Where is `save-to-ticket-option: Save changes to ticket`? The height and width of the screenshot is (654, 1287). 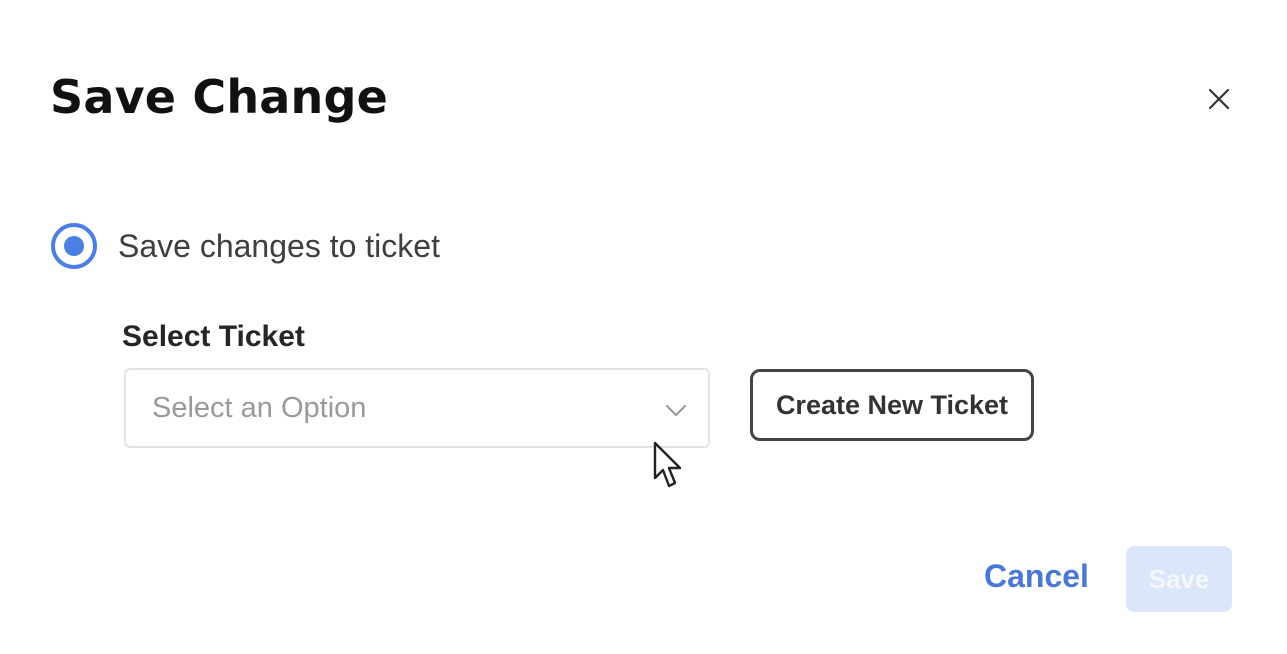
save-to-ticket-option: Save changes to ticket is located at coordinates (245, 246).